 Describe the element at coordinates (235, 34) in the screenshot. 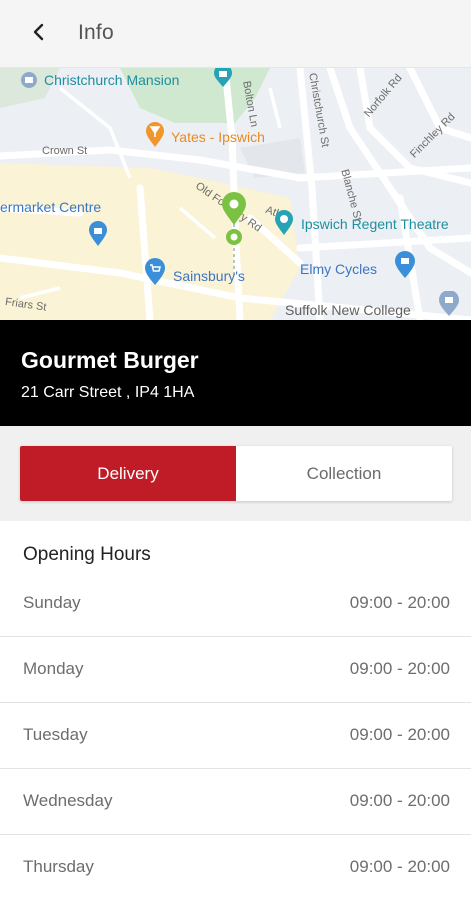

I see `app-header: Info` at that location.